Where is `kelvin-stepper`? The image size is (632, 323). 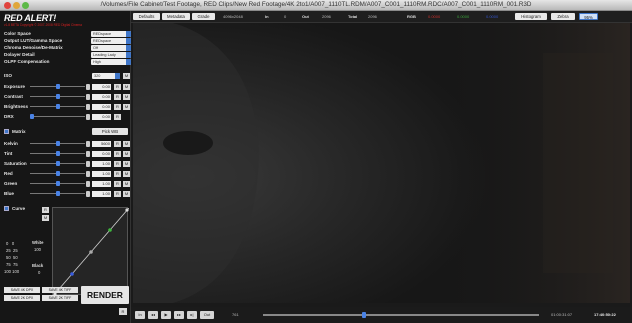
kelvin-stepper is located at coordinates (88, 144).